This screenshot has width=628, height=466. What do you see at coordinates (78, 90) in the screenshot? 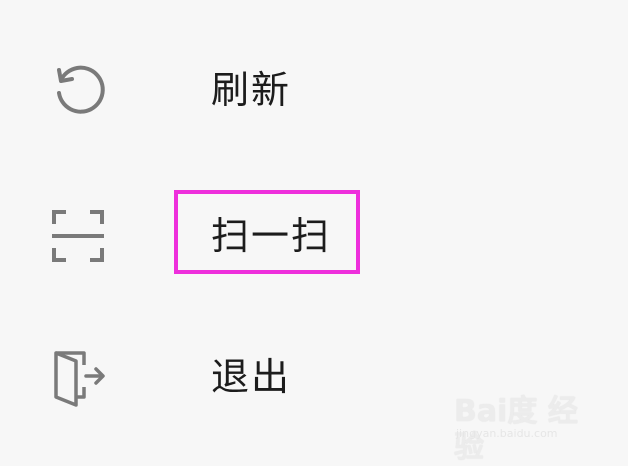
I see `refresh-icon` at bounding box center [78, 90].